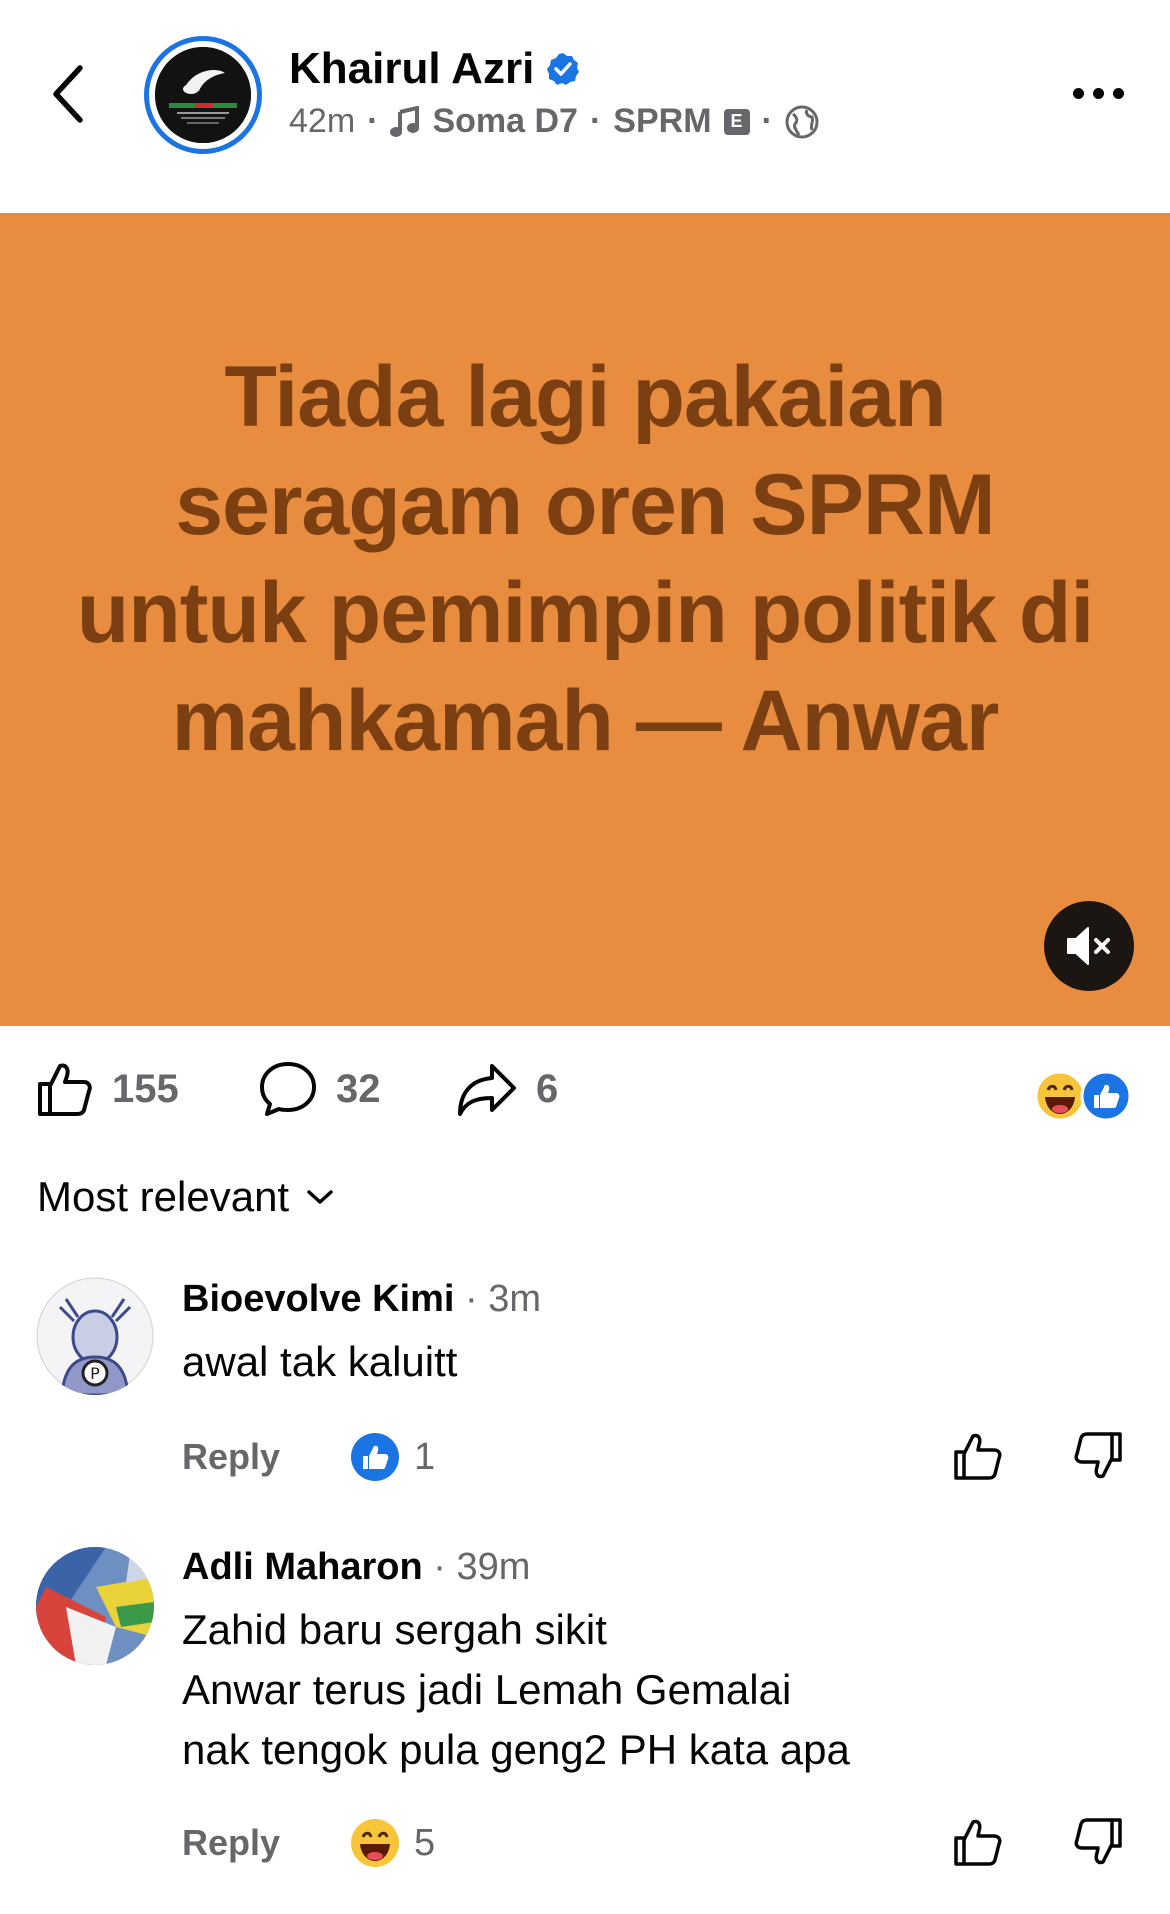 Image resolution: width=1170 pixels, height=1914 pixels. What do you see at coordinates (95, 1373) in the screenshot?
I see `svg-text: P` at bounding box center [95, 1373].